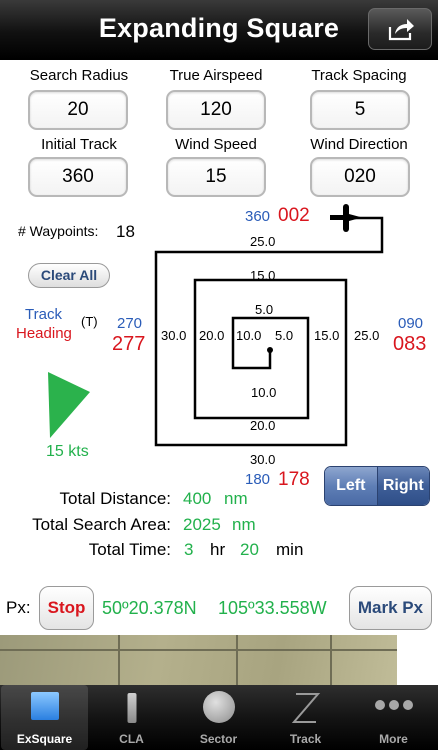 The image size is (438, 750). I want to click on zigzag-icon, so click(305, 708).